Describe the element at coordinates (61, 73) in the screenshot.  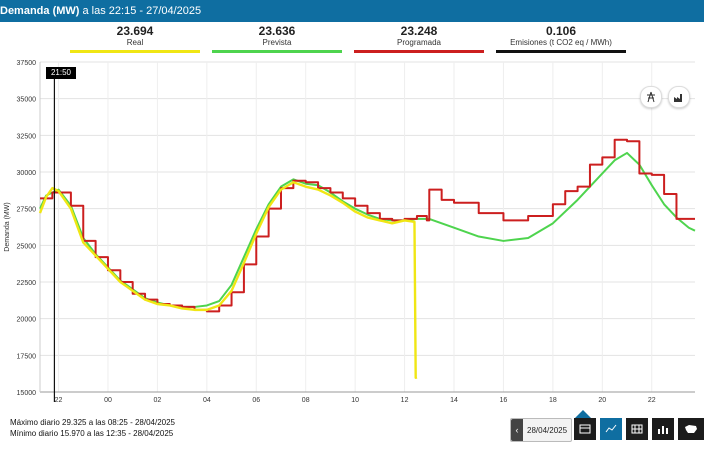
I see `cursor-time-label: 21:50` at that location.